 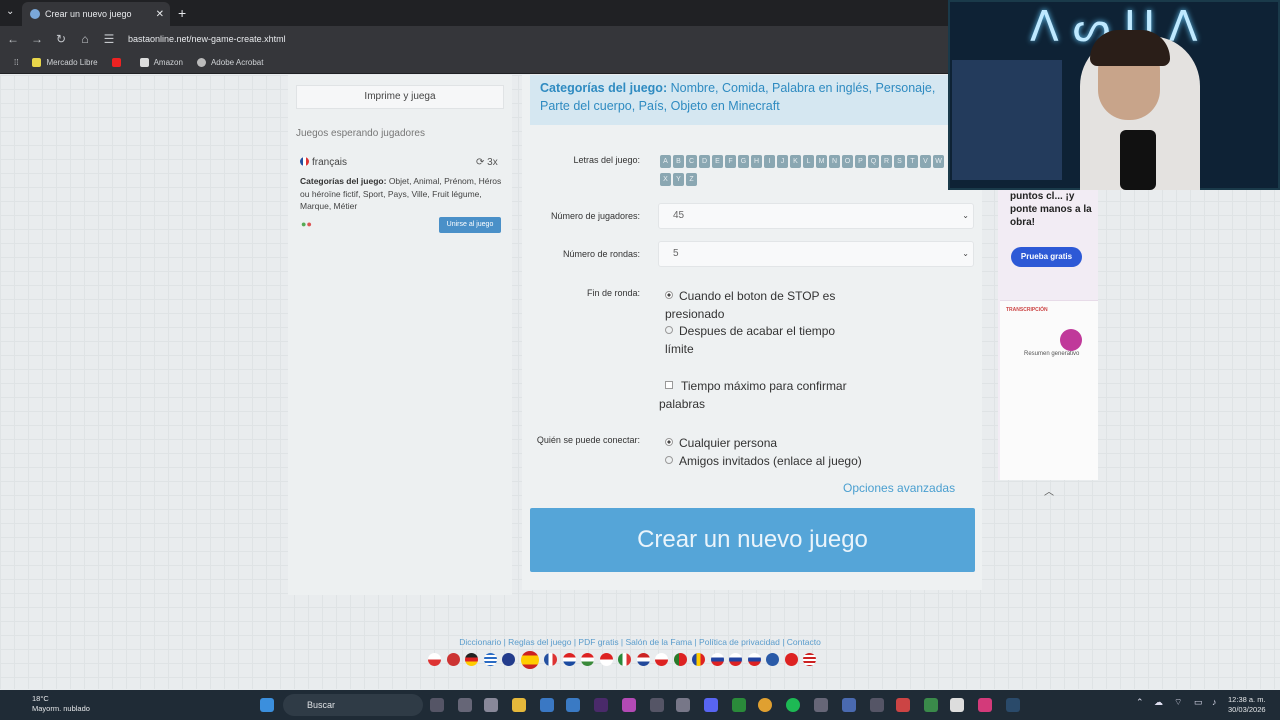 What do you see at coordinates (353, 705) in the screenshot?
I see `taskbar-search: Buscar` at bounding box center [353, 705].